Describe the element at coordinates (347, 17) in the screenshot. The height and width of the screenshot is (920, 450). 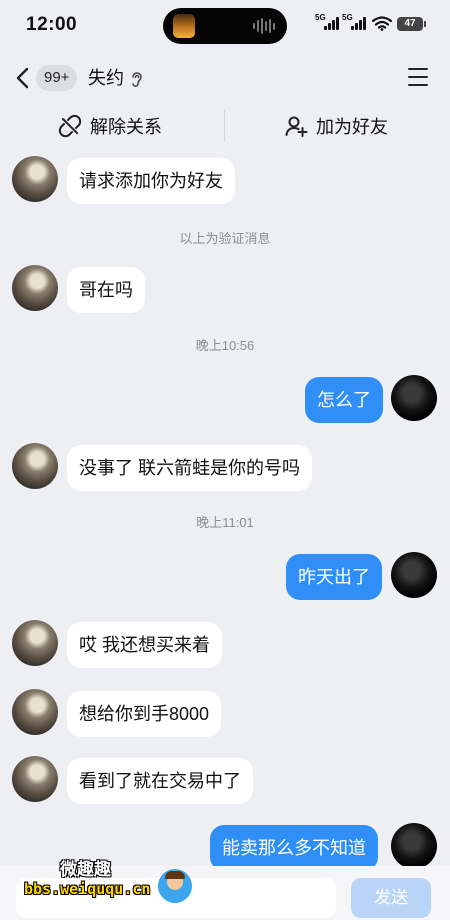
I see `signal-2-label: 5G` at that location.